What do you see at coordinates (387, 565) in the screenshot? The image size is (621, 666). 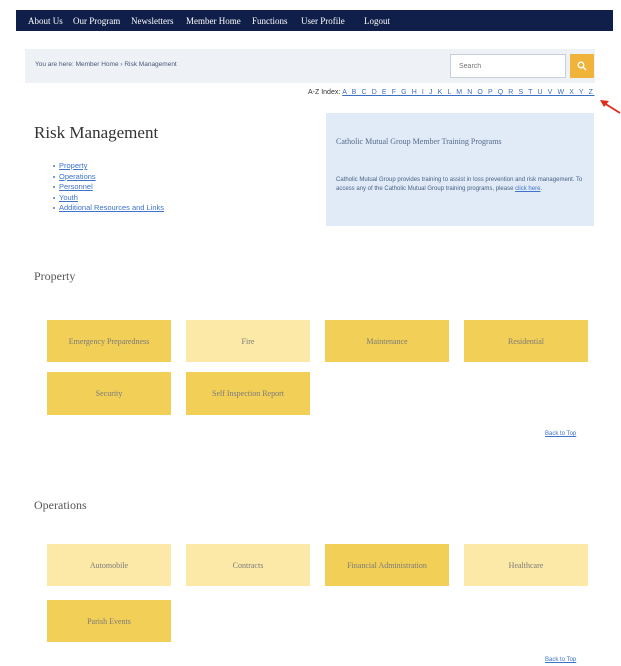 I see `tile-financial-administration: Financial Administration` at bounding box center [387, 565].